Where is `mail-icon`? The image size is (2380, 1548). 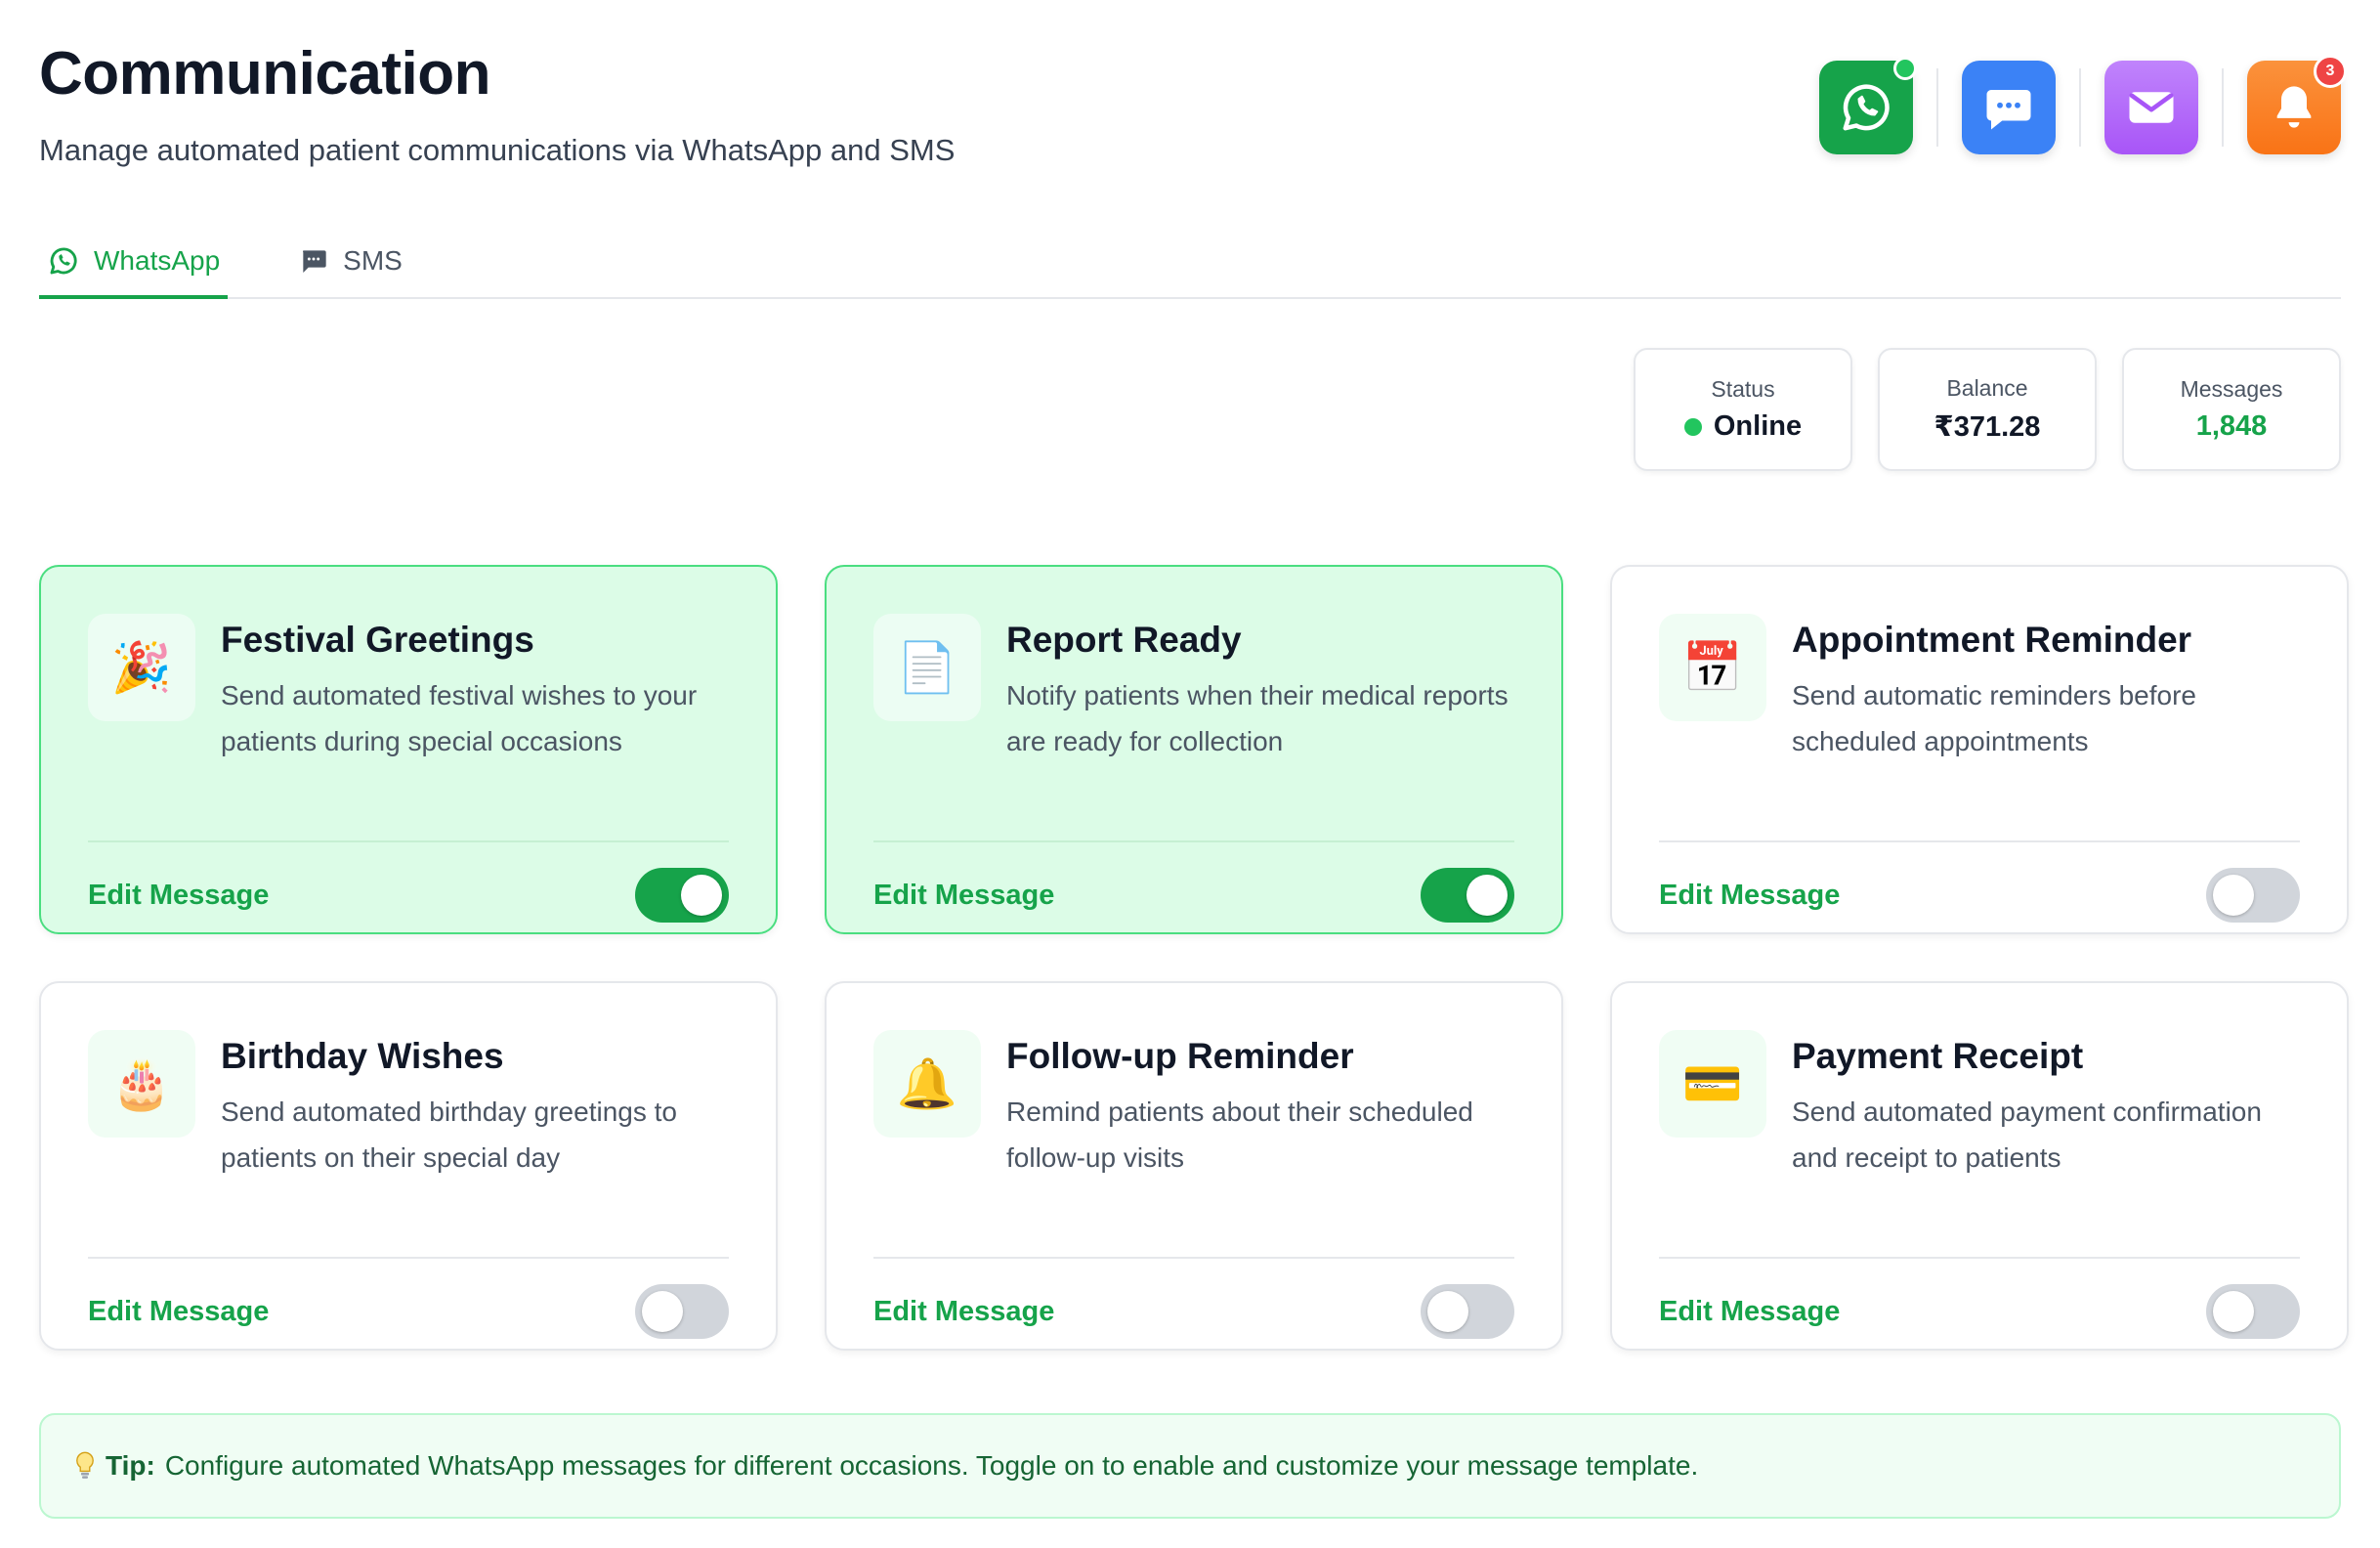
mail-icon is located at coordinates (2151, 107).